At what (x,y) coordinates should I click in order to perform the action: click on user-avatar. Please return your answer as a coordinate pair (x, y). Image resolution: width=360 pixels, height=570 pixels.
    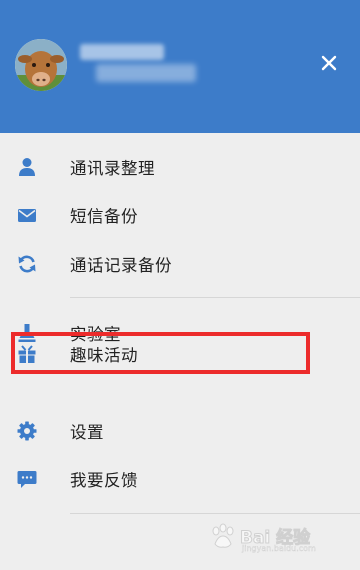
    Looking at the image, I should click on (41, 65).